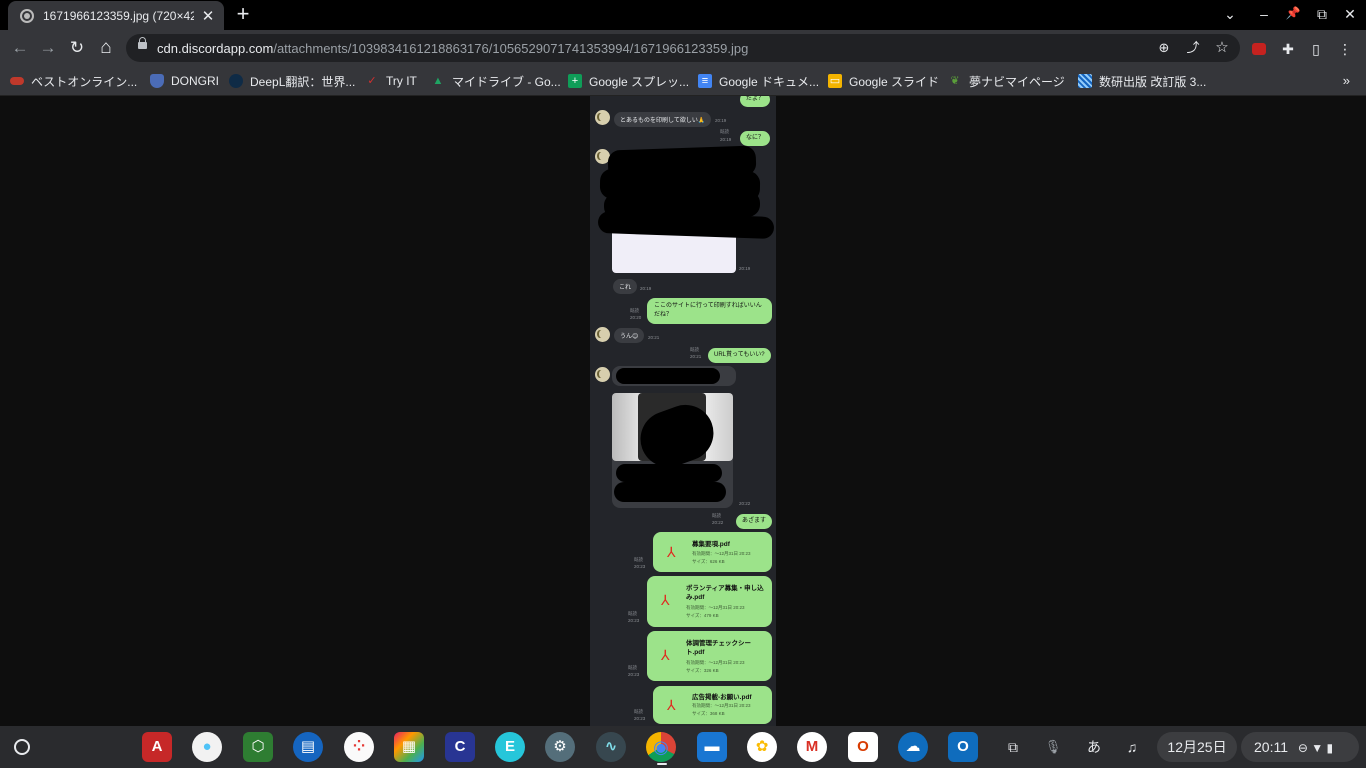 The width and height of the screenshot is (1366, 768). I want to click on bookmark-google-slides: ▭ Google スライド, so click(883, 81).